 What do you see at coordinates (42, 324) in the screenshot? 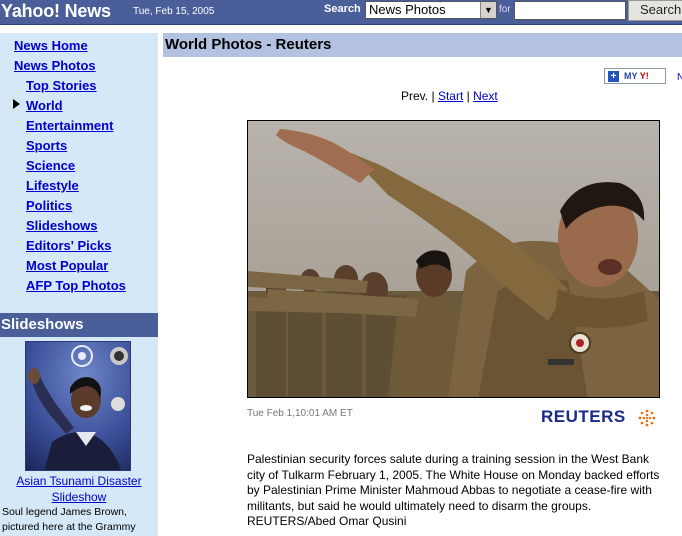
I see `slideshows-title: Slideshows` at bounding box center [42, 324].